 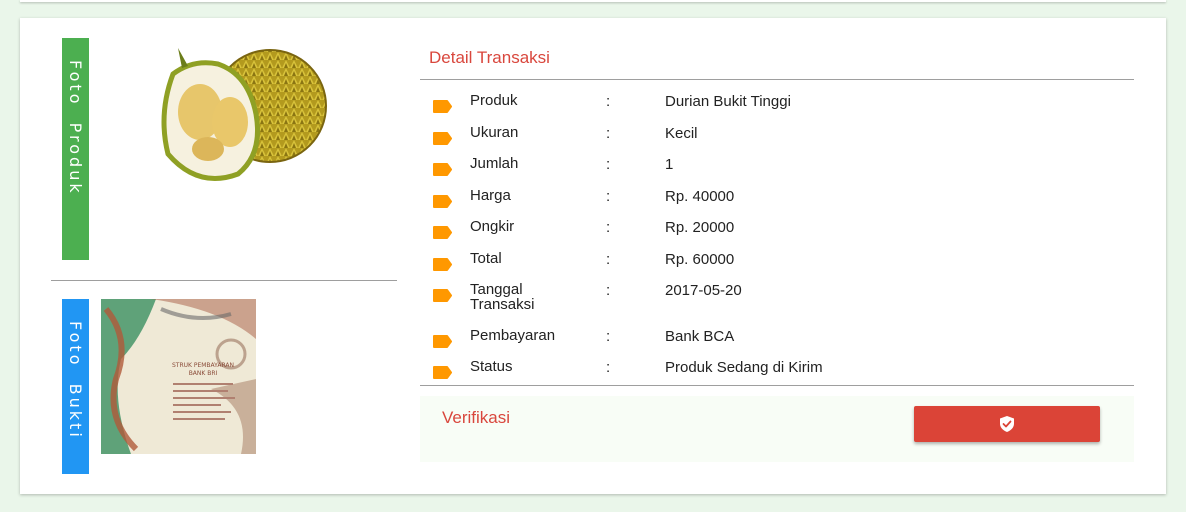 I want to click on detail-label: Pembayaran, so click(x=513, y=335).